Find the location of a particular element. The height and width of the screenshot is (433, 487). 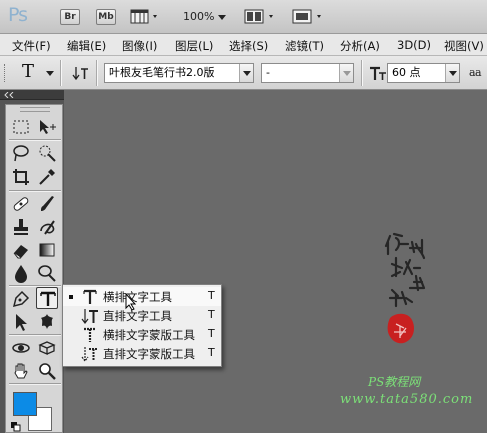

menu-item-horizontal-type-mask: 横排文字蒙版工具 T is located at coordinates (142, 334).